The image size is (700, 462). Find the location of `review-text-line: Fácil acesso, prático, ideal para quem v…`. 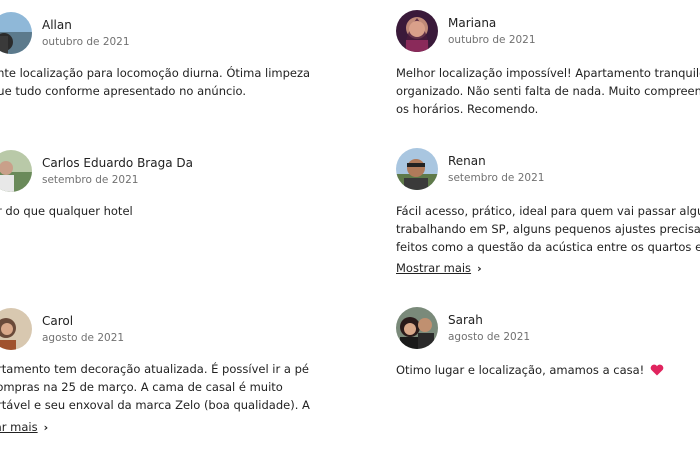

review-text-line: Fácil acesso, prático, ideal para quem v… is located at coordinates (548, 211).